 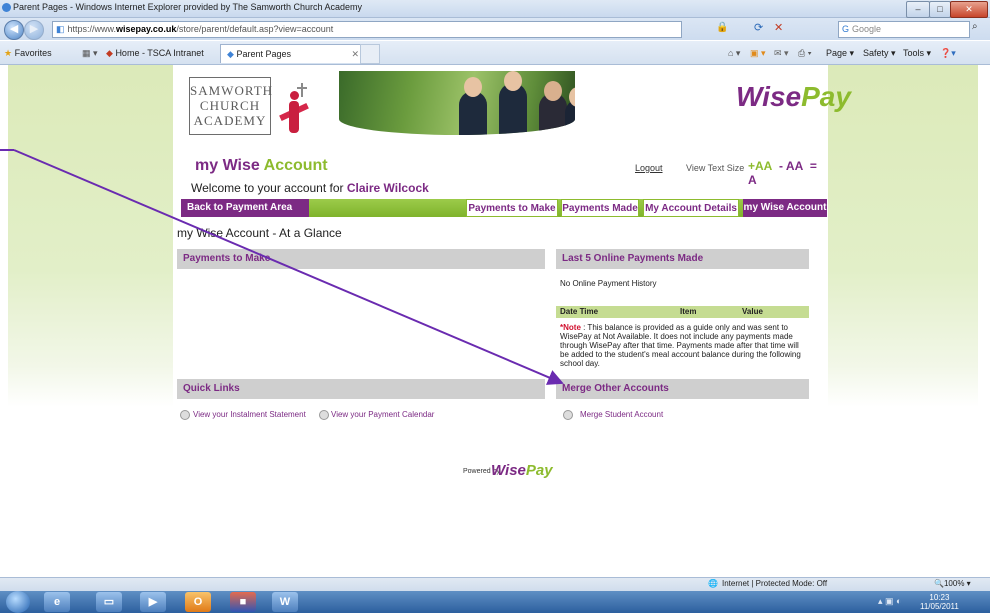 I want to click on clock-time: 10:23, so click(x=939, y=597).